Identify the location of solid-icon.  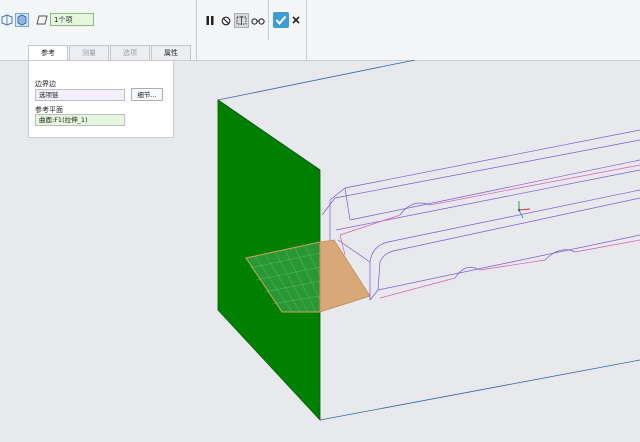
(22, 20).